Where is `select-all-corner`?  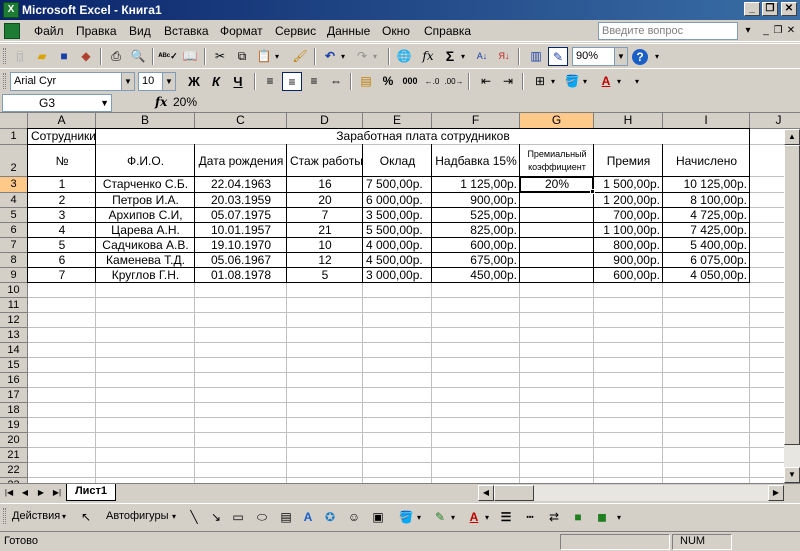
select-all-corner is located at coordinates (14, 121).